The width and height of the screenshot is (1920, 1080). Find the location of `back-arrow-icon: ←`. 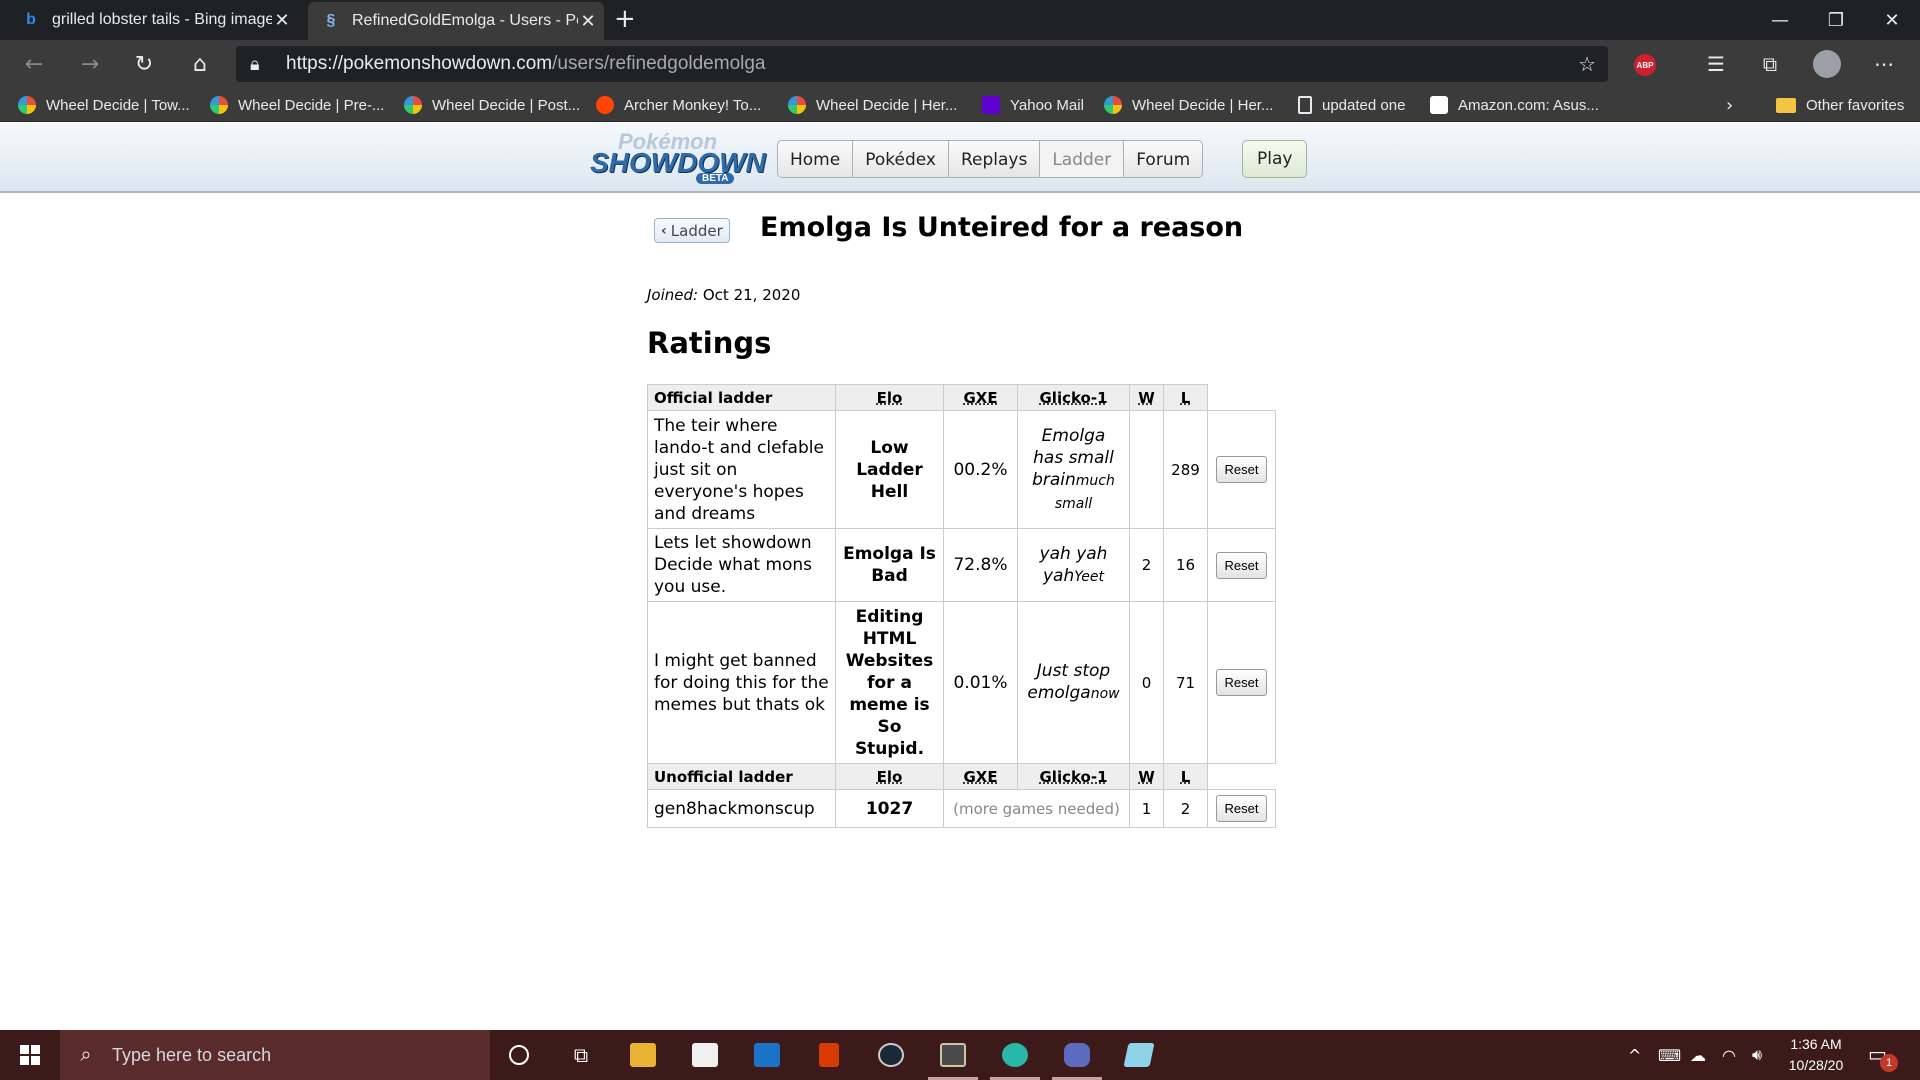

back-arrow-icon: ← is located at coordinates (34, 64).